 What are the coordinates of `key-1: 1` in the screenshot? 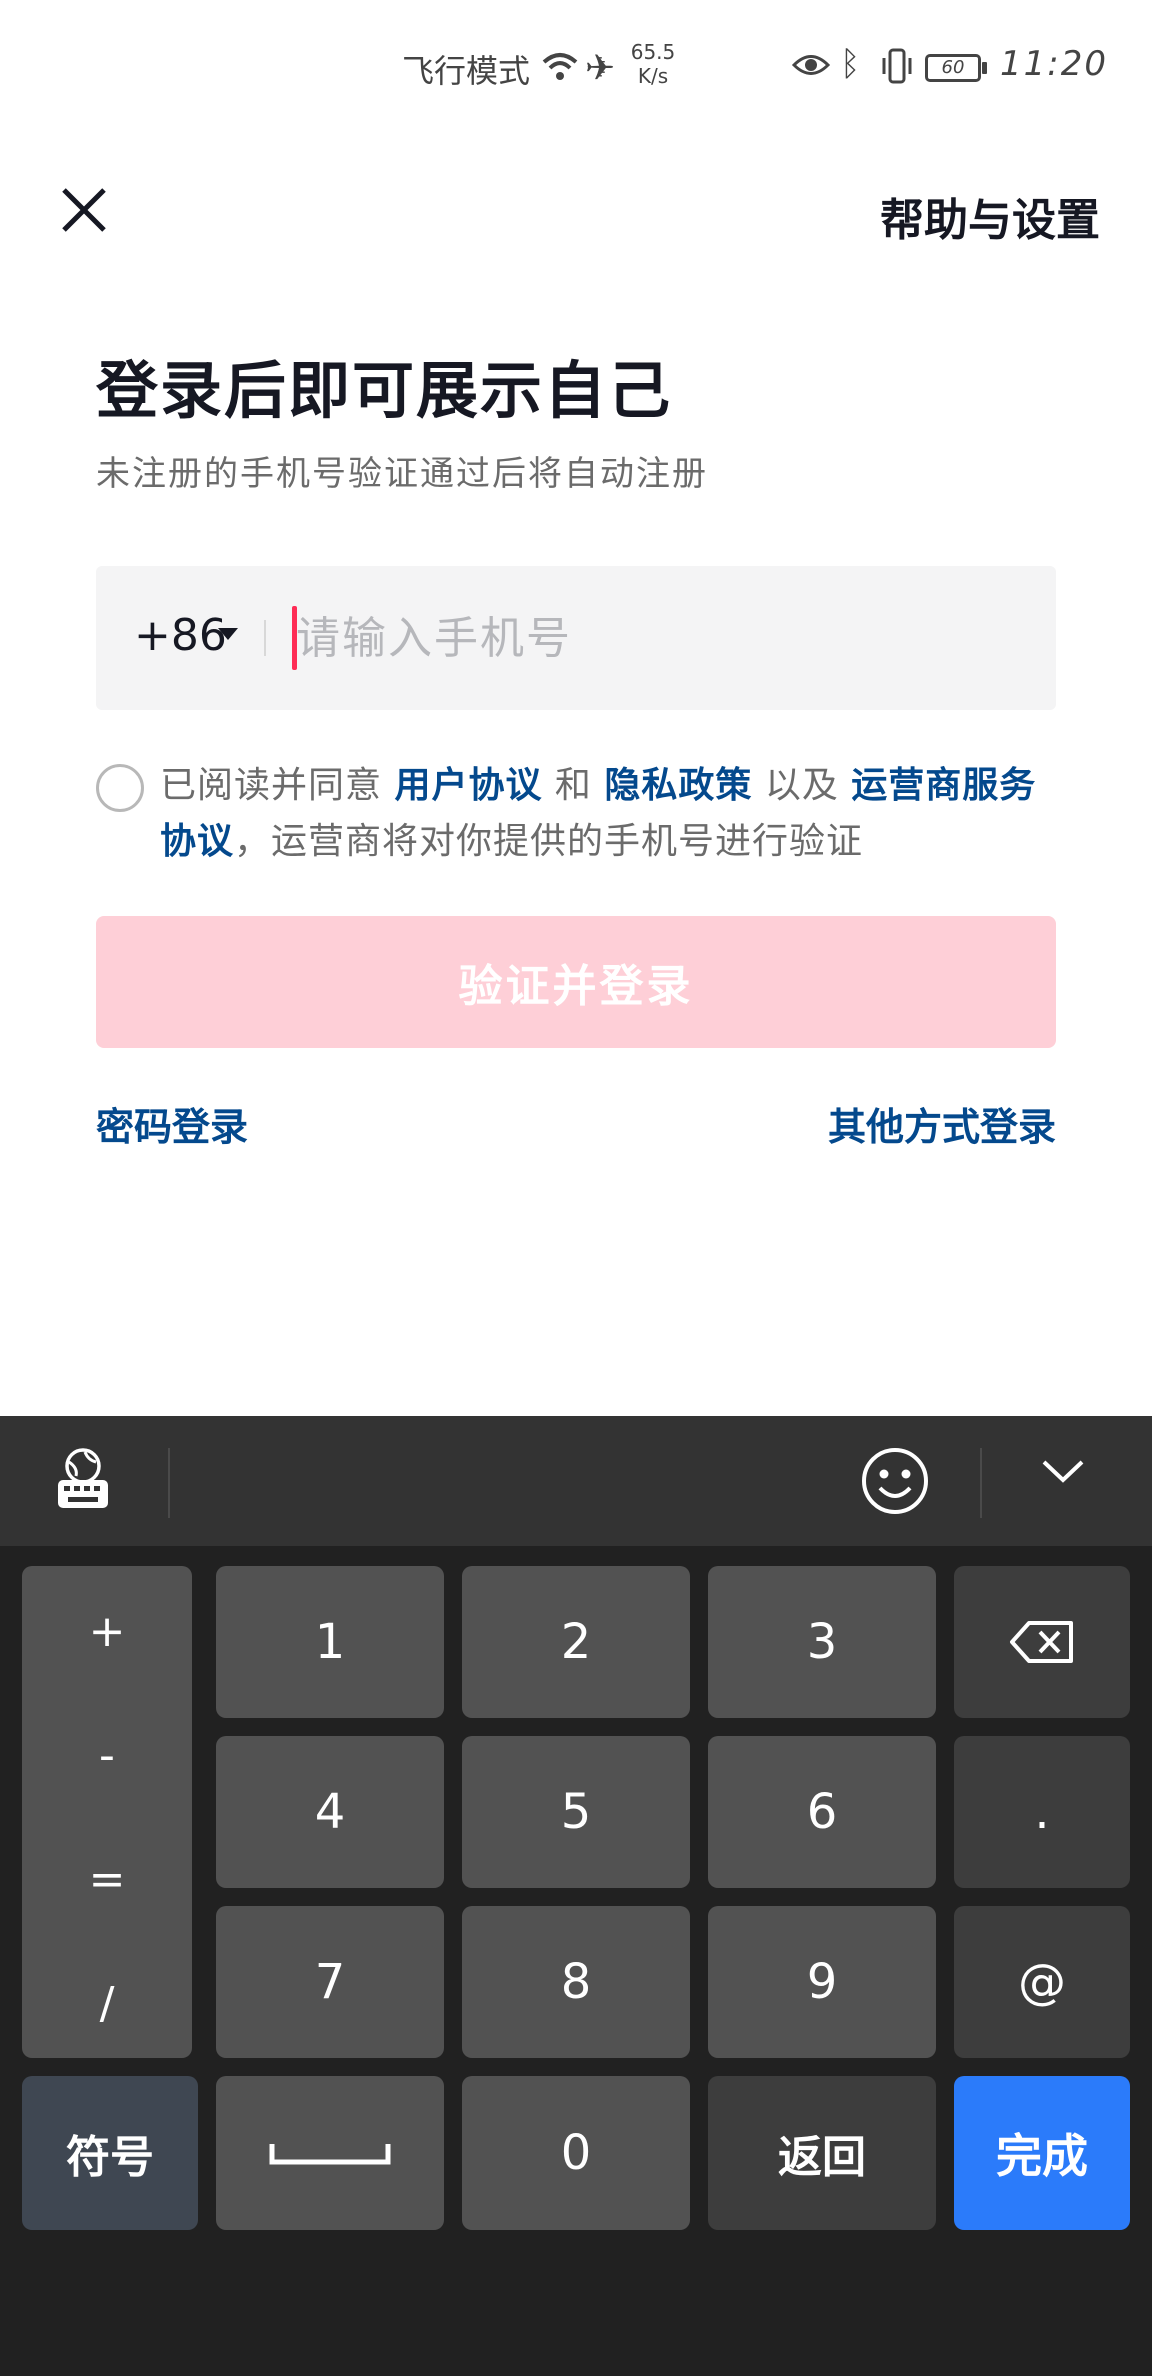 It's located at (330, 1642).